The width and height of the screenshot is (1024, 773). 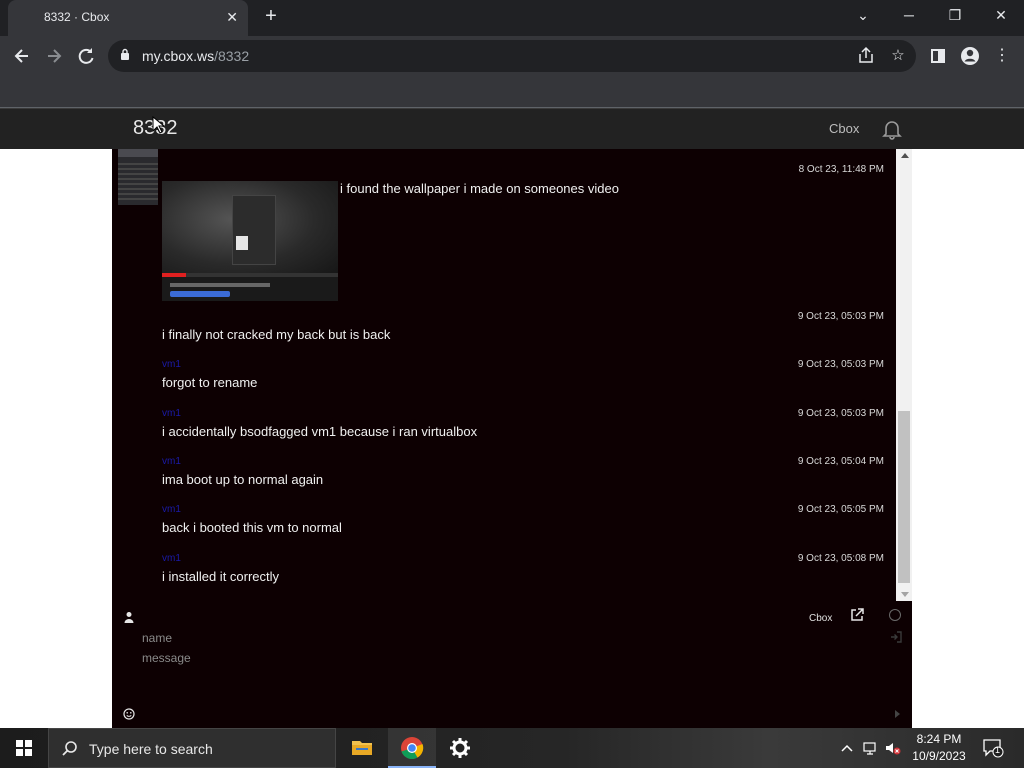 I want to click on search-icon, so click(x=69, y=748).